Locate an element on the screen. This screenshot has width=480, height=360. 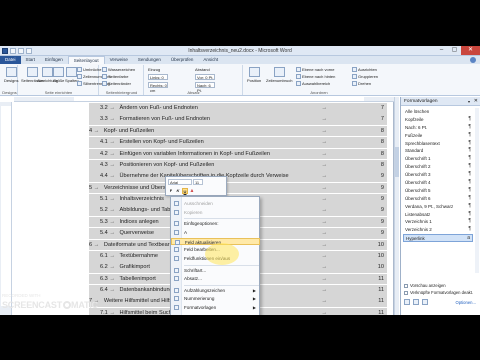
size-button: Größe is located at coordinates (58, 75).